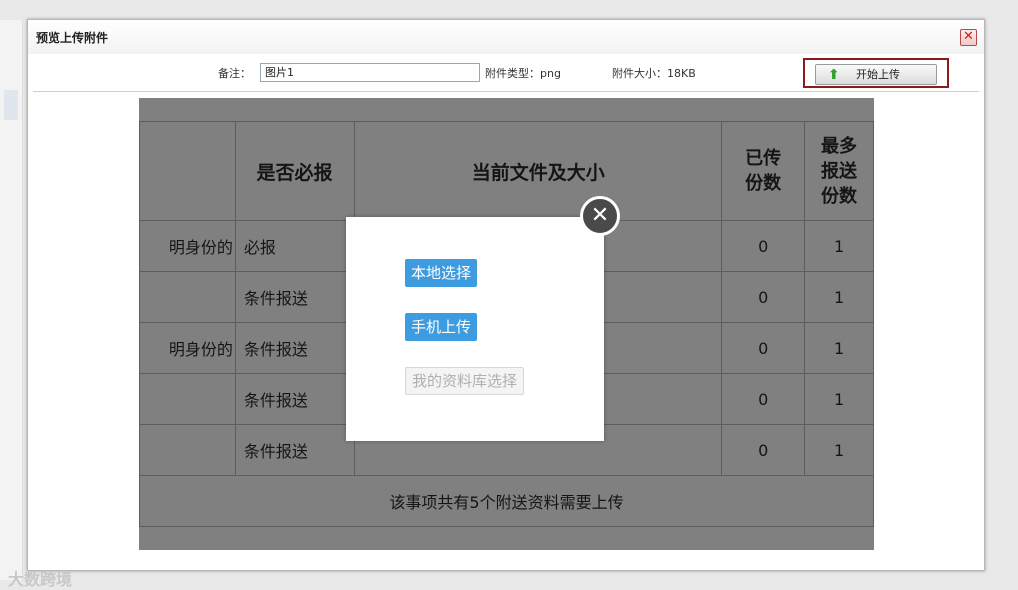 This screenshot has width=1018, height=590. Describe the element at coordinates (441, 327) in the screenshot. I see `mobile-upload-button: 手机上传` at that location.